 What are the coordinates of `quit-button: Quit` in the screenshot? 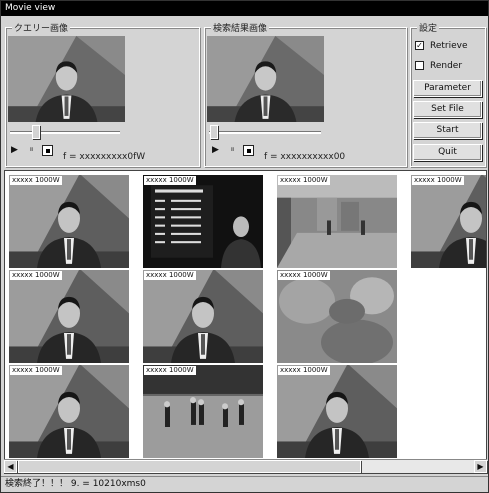 It's located at (447, 152).